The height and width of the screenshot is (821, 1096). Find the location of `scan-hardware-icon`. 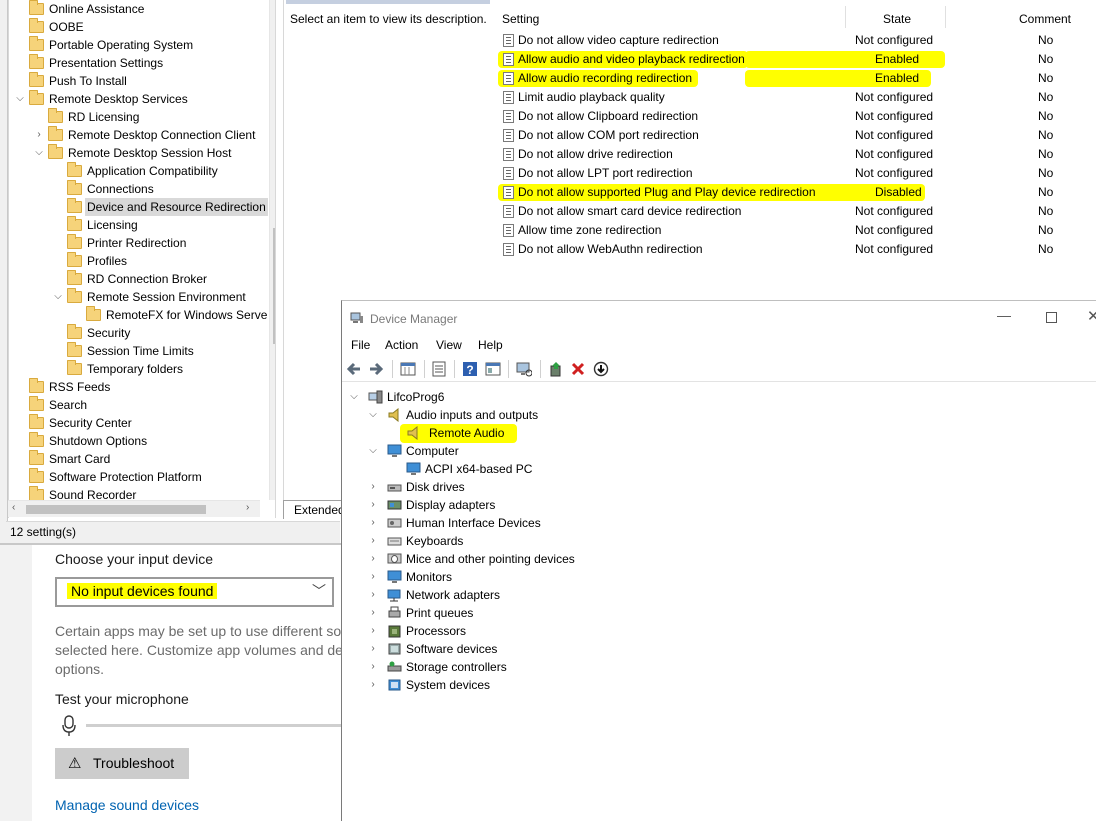

scan-hardware-icon is located at coordinates (524, 369).